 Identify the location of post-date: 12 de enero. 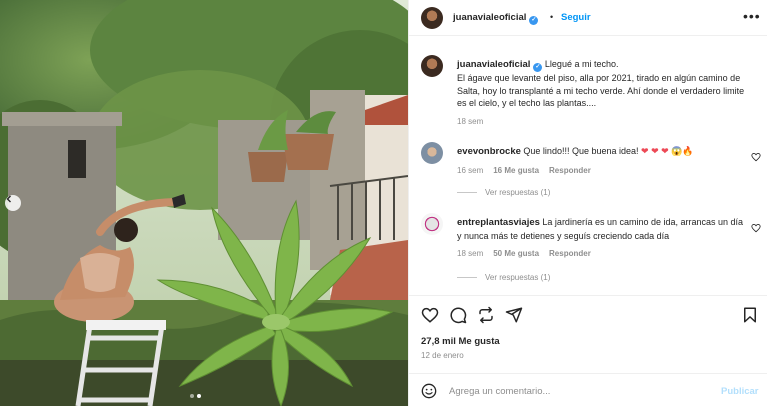
(442, 355).